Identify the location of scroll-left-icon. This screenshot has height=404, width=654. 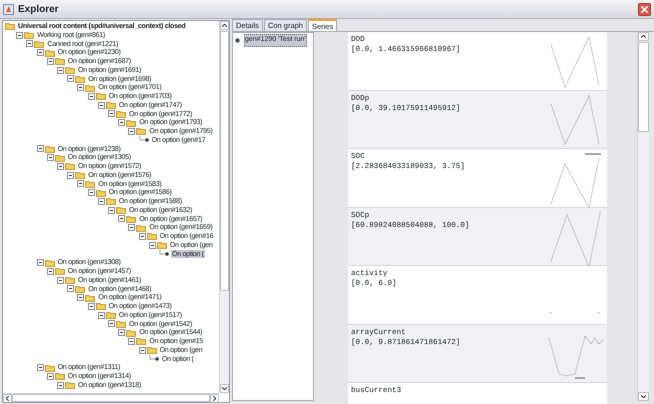
(7, 398).